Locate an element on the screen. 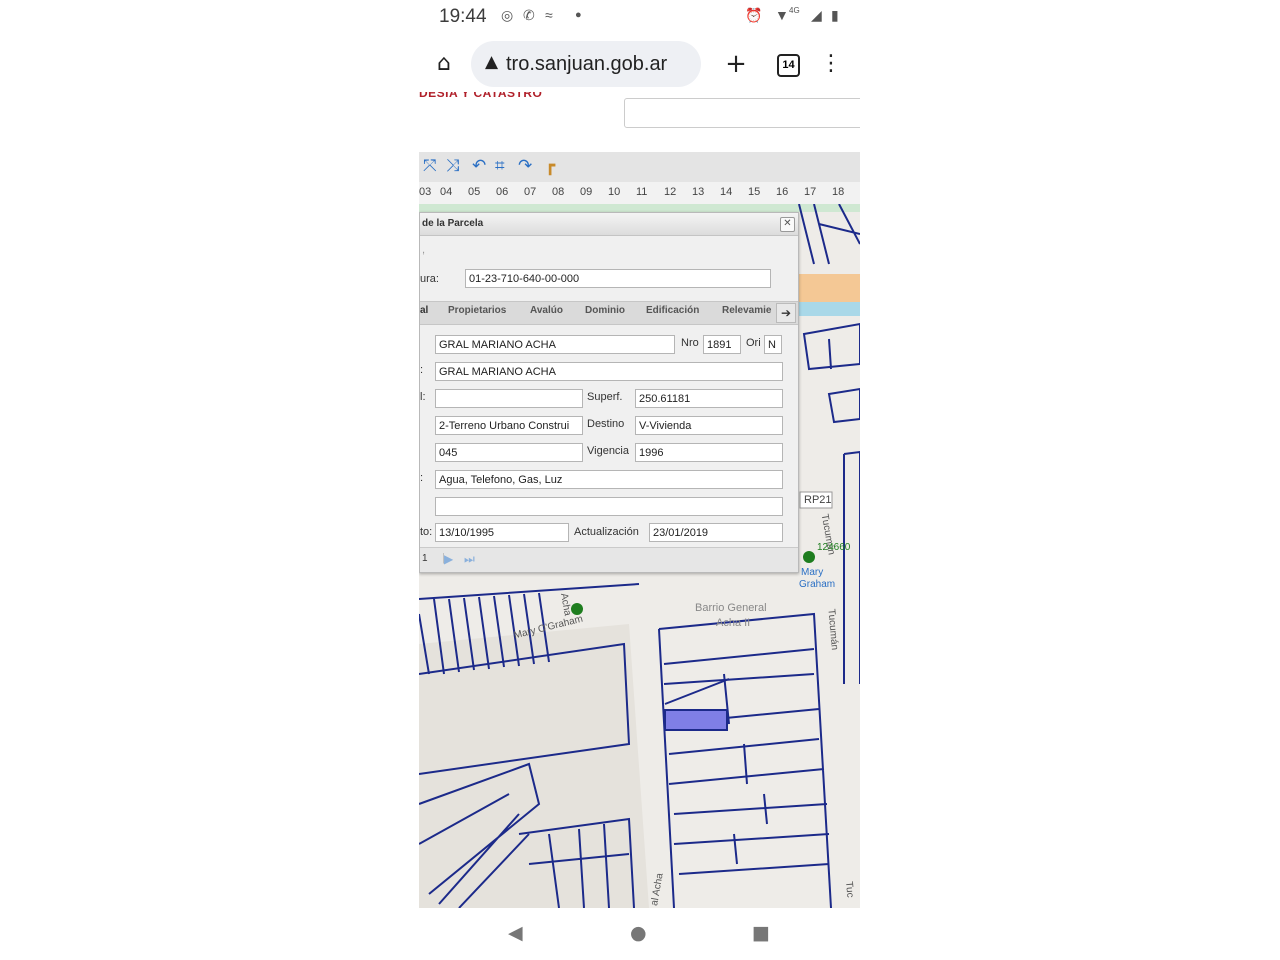 The width and height of the screenshot is (1280, 960). battery-icon: ▮ is located at coordinates (835, 15).